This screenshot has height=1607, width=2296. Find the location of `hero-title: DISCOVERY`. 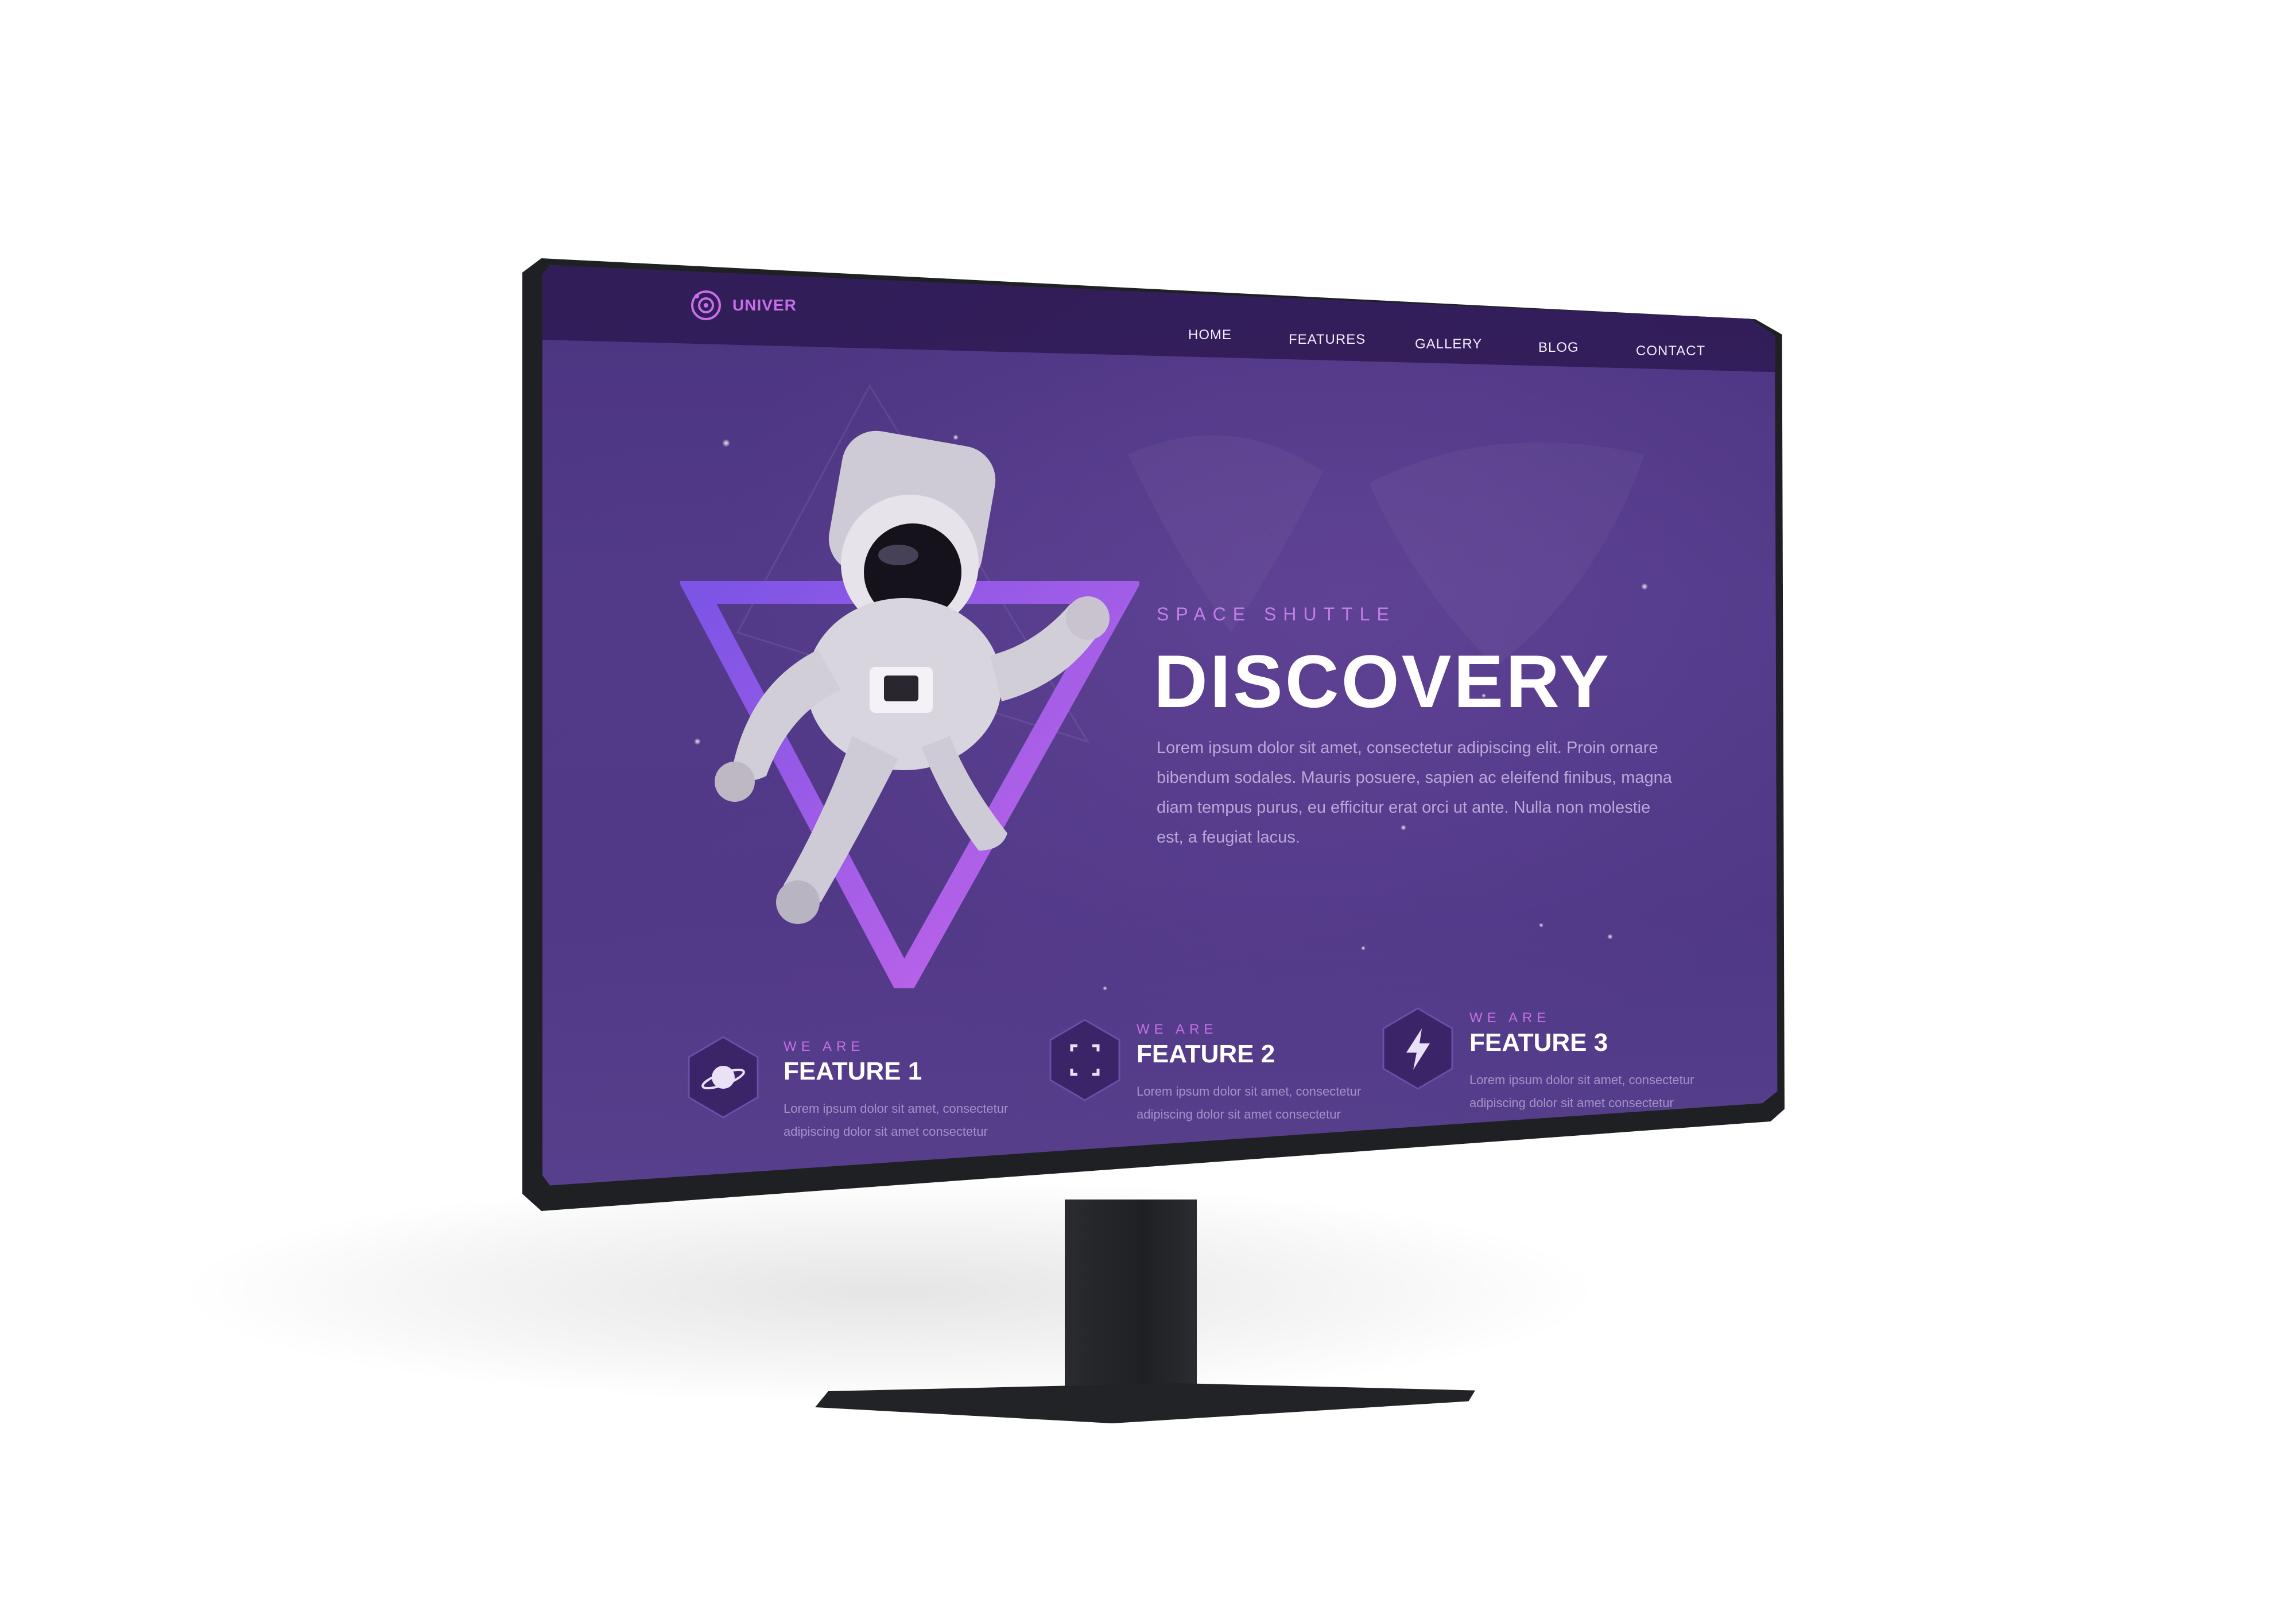

hero-title: DISCOVERY is located at coordinates (1382, 681).